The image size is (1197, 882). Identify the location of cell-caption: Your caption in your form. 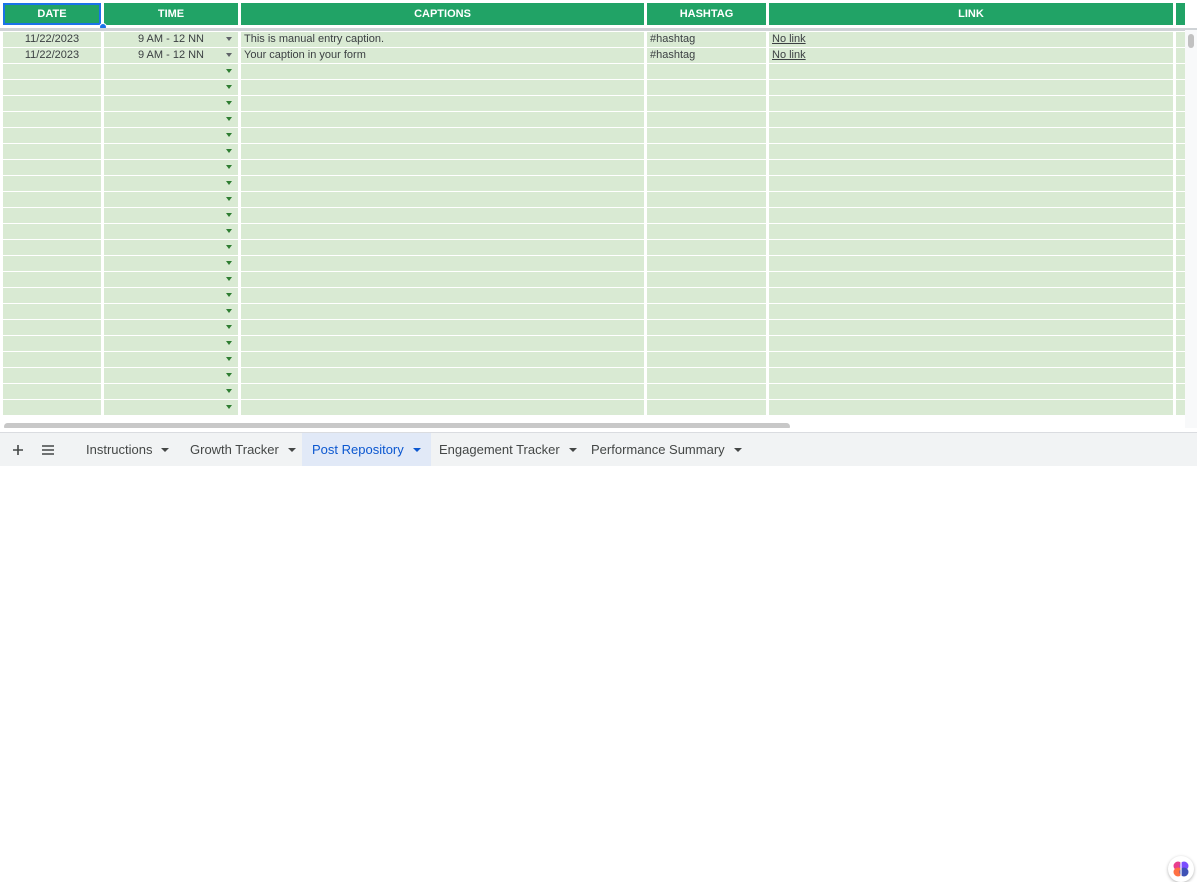
(442, 55).